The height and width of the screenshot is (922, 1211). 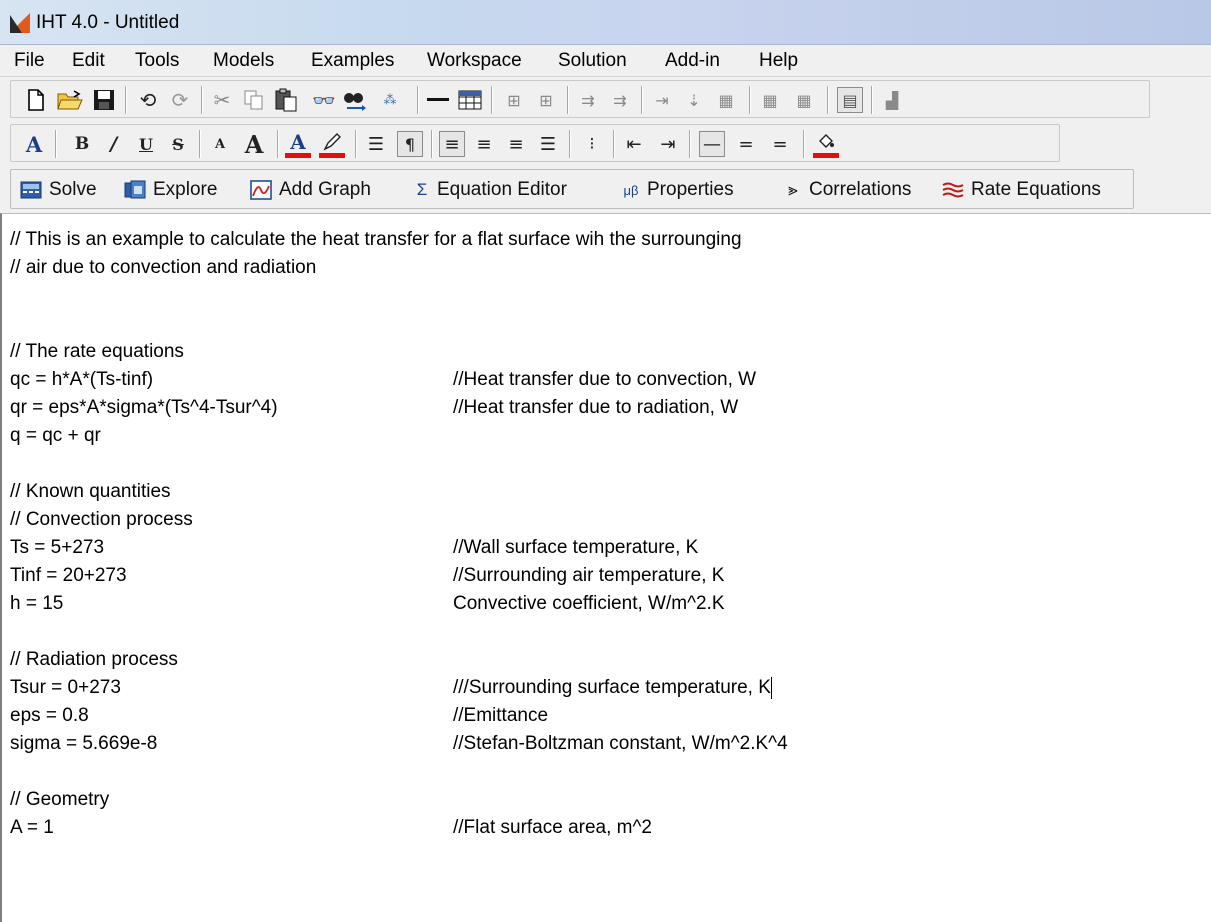 What do you see at coordinates (254, 100) in the screenshot?
I see `copy-icon` at bounding box center [254, 100].